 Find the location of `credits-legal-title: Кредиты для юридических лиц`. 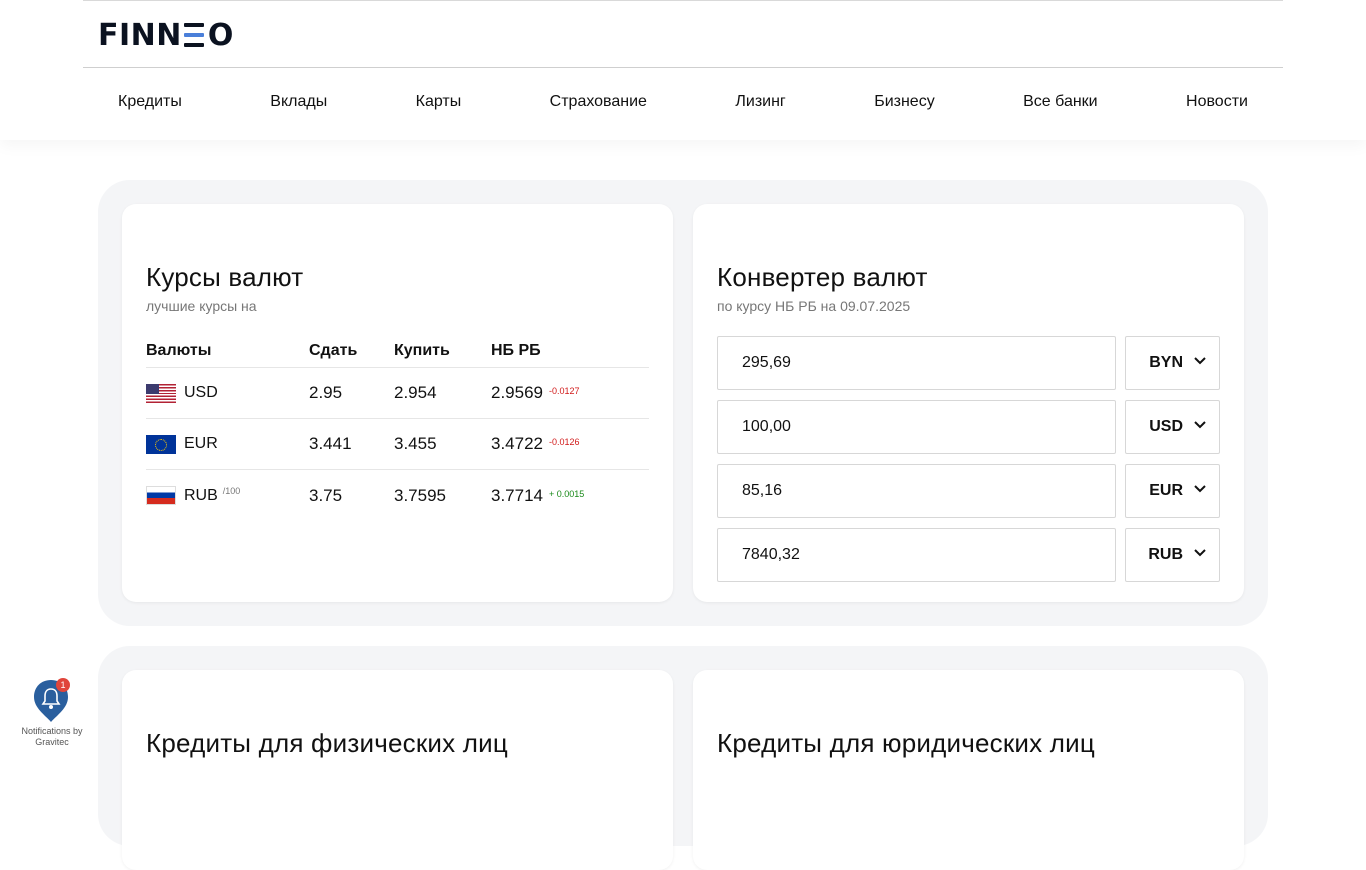

credits-legal-title: Кредиты для юридических лиц is located at coordinates (906, 743).